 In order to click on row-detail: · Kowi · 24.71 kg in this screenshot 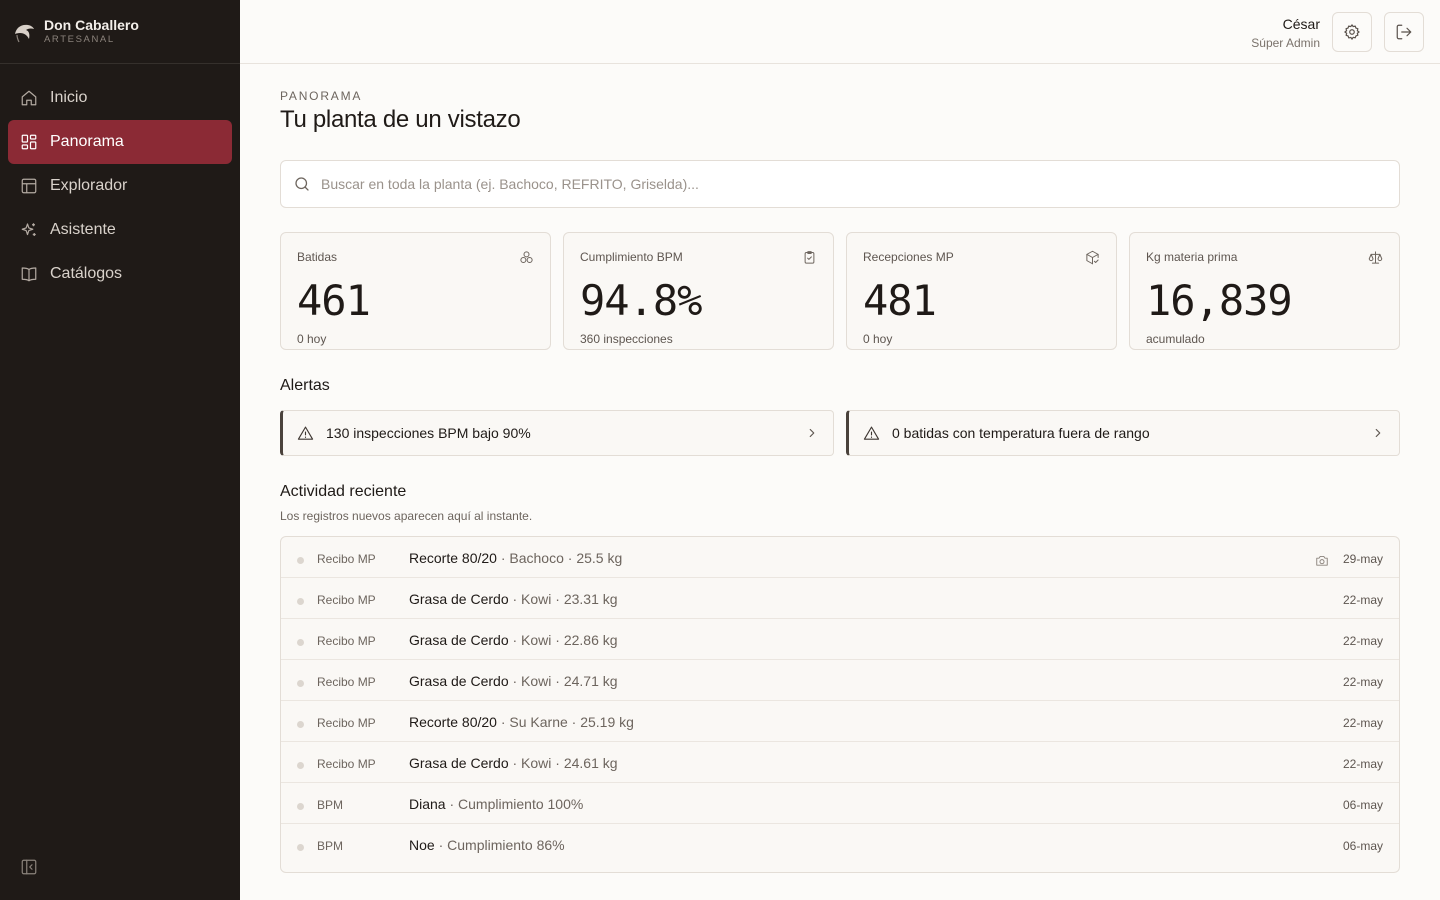, I will do `click(563, 681)`.